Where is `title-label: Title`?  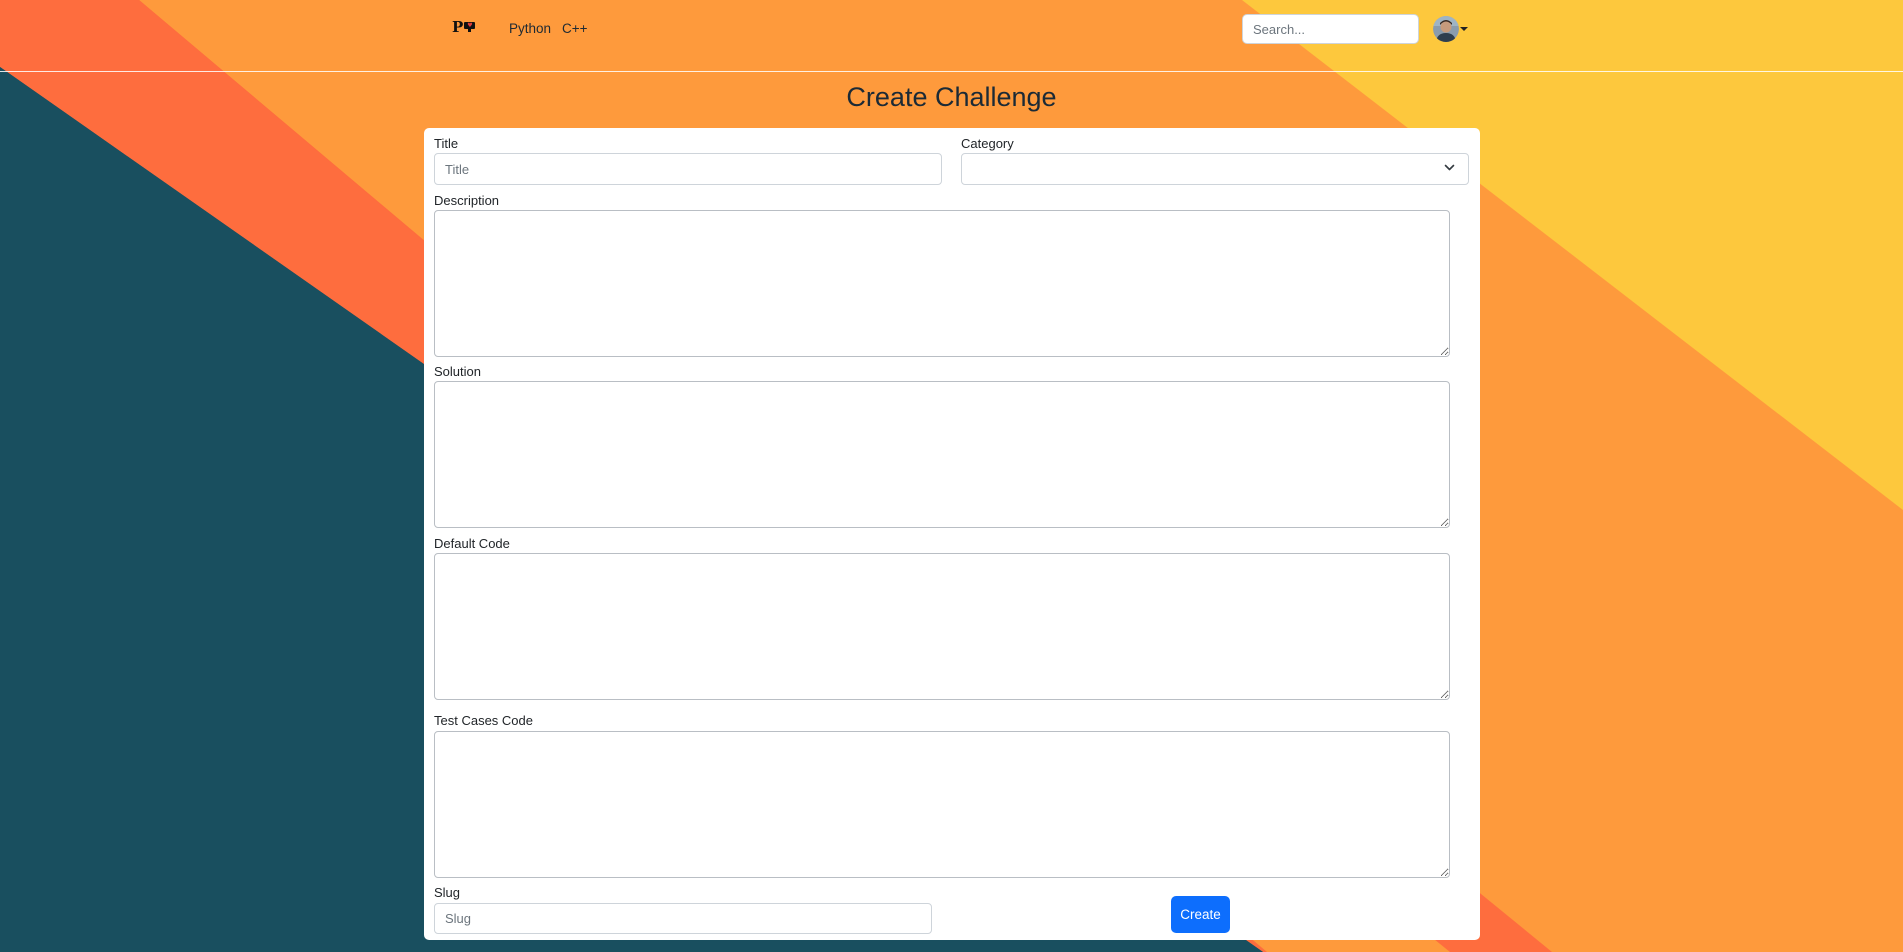 title-label: Title is located at coordinates (446, 143).